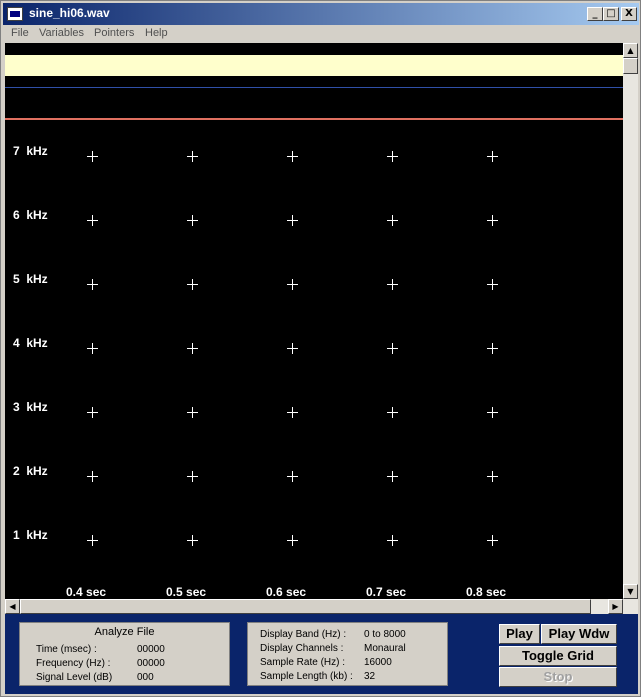 This screenshot has height=697, width=641. Describe the element at coordinates (66, 649) in the screenshot. I see `analyze-label: Time (msec) :` at that location.